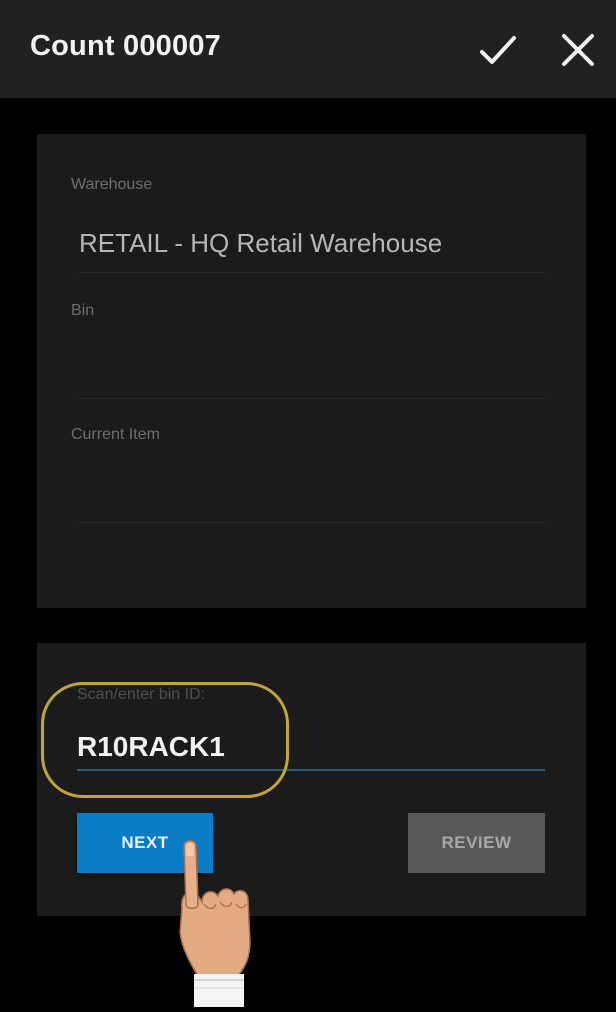  Describe the element at coordinates (312, 522) in the screenshot. I see `current-item-divider` at that location.